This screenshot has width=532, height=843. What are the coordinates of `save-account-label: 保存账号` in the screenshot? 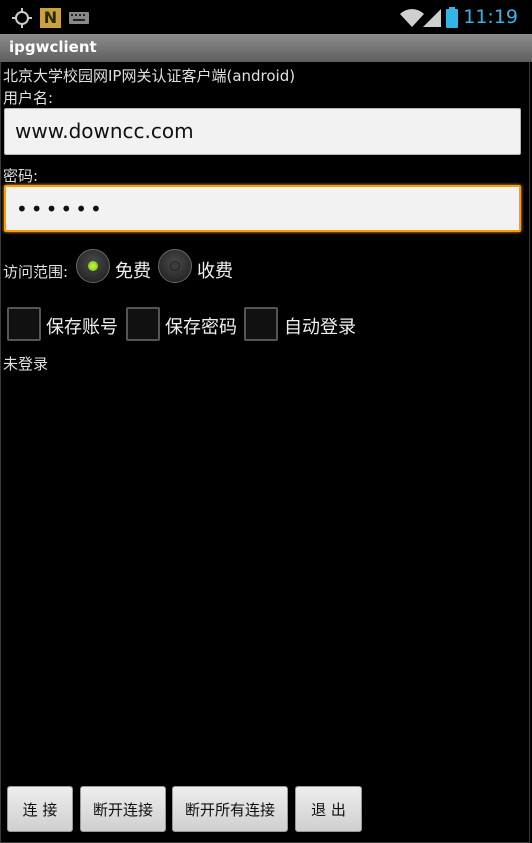 It's located at (82, 327).